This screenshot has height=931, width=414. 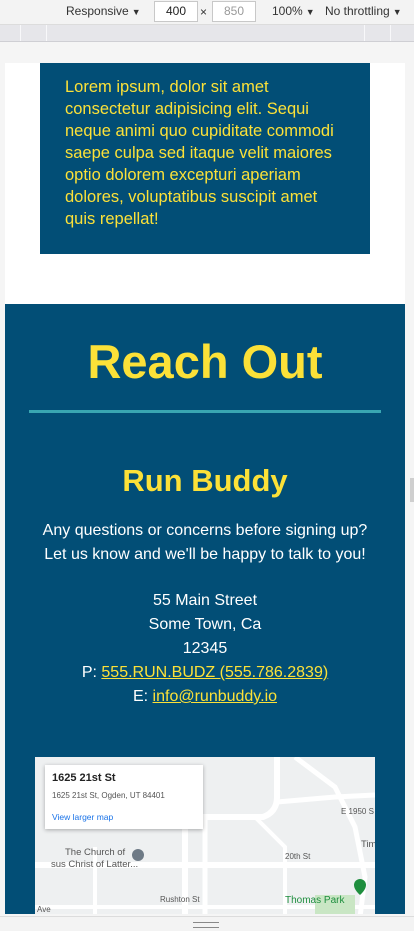 I want to click on viewport-width-input: 400, so click(x=176, y=11).